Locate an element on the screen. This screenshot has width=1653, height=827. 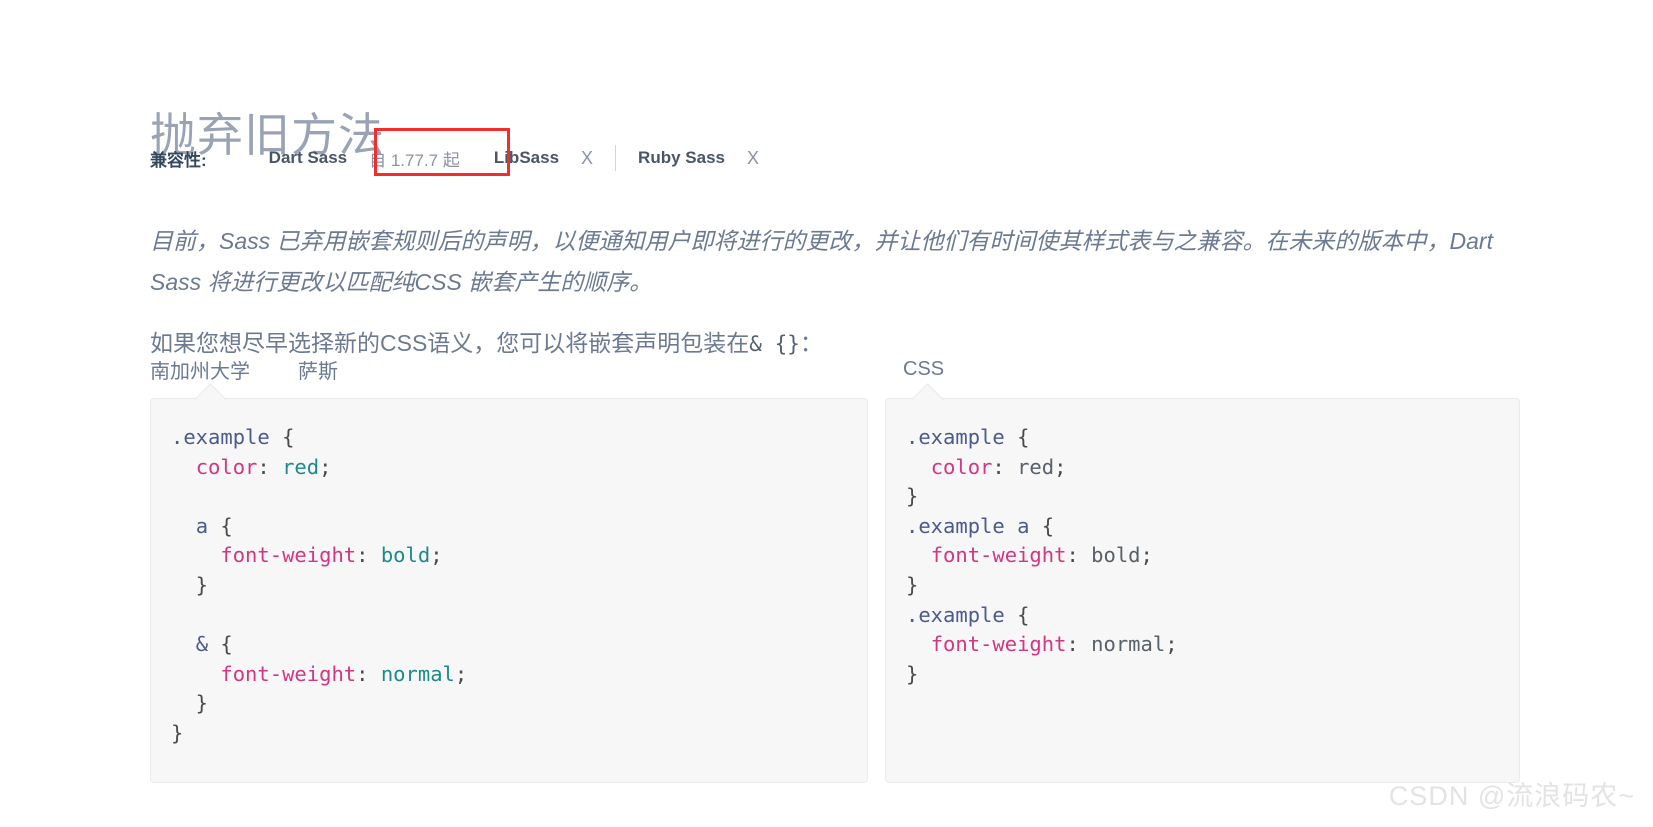
example-tabs-css: CSS is located at coordinates (1202, 369).